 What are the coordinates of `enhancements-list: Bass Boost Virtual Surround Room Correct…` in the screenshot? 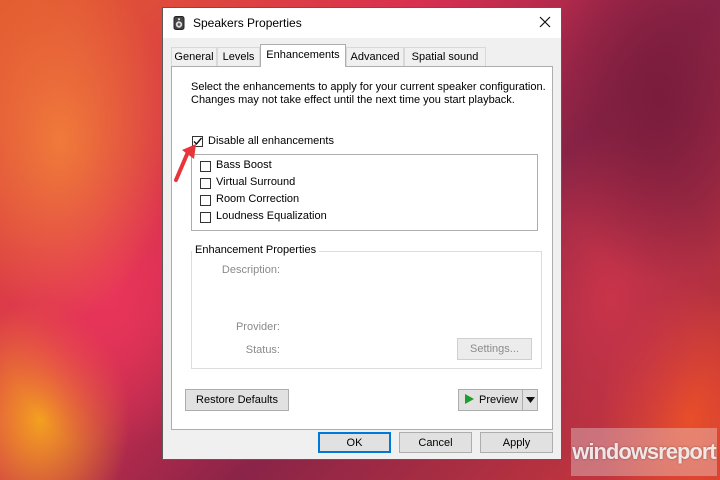 It's located at (364, 192).